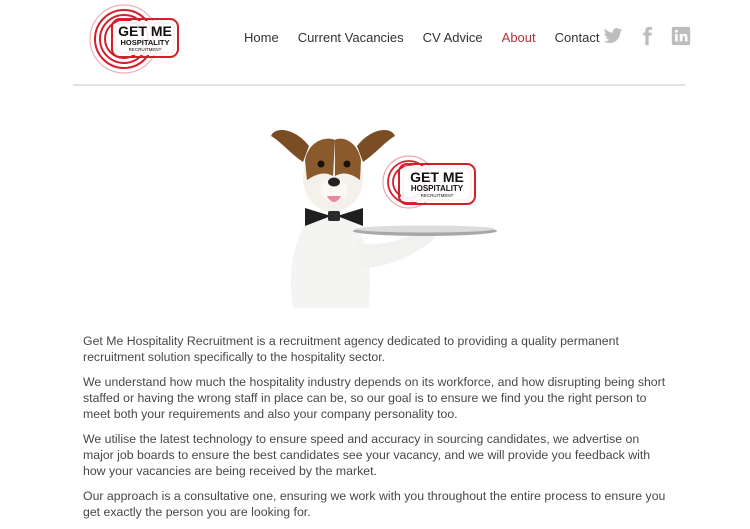 The image size is (750, 529). Describe the element at coordinates (613, 36) in the screenshot. I see `twitter-icon` at that location.